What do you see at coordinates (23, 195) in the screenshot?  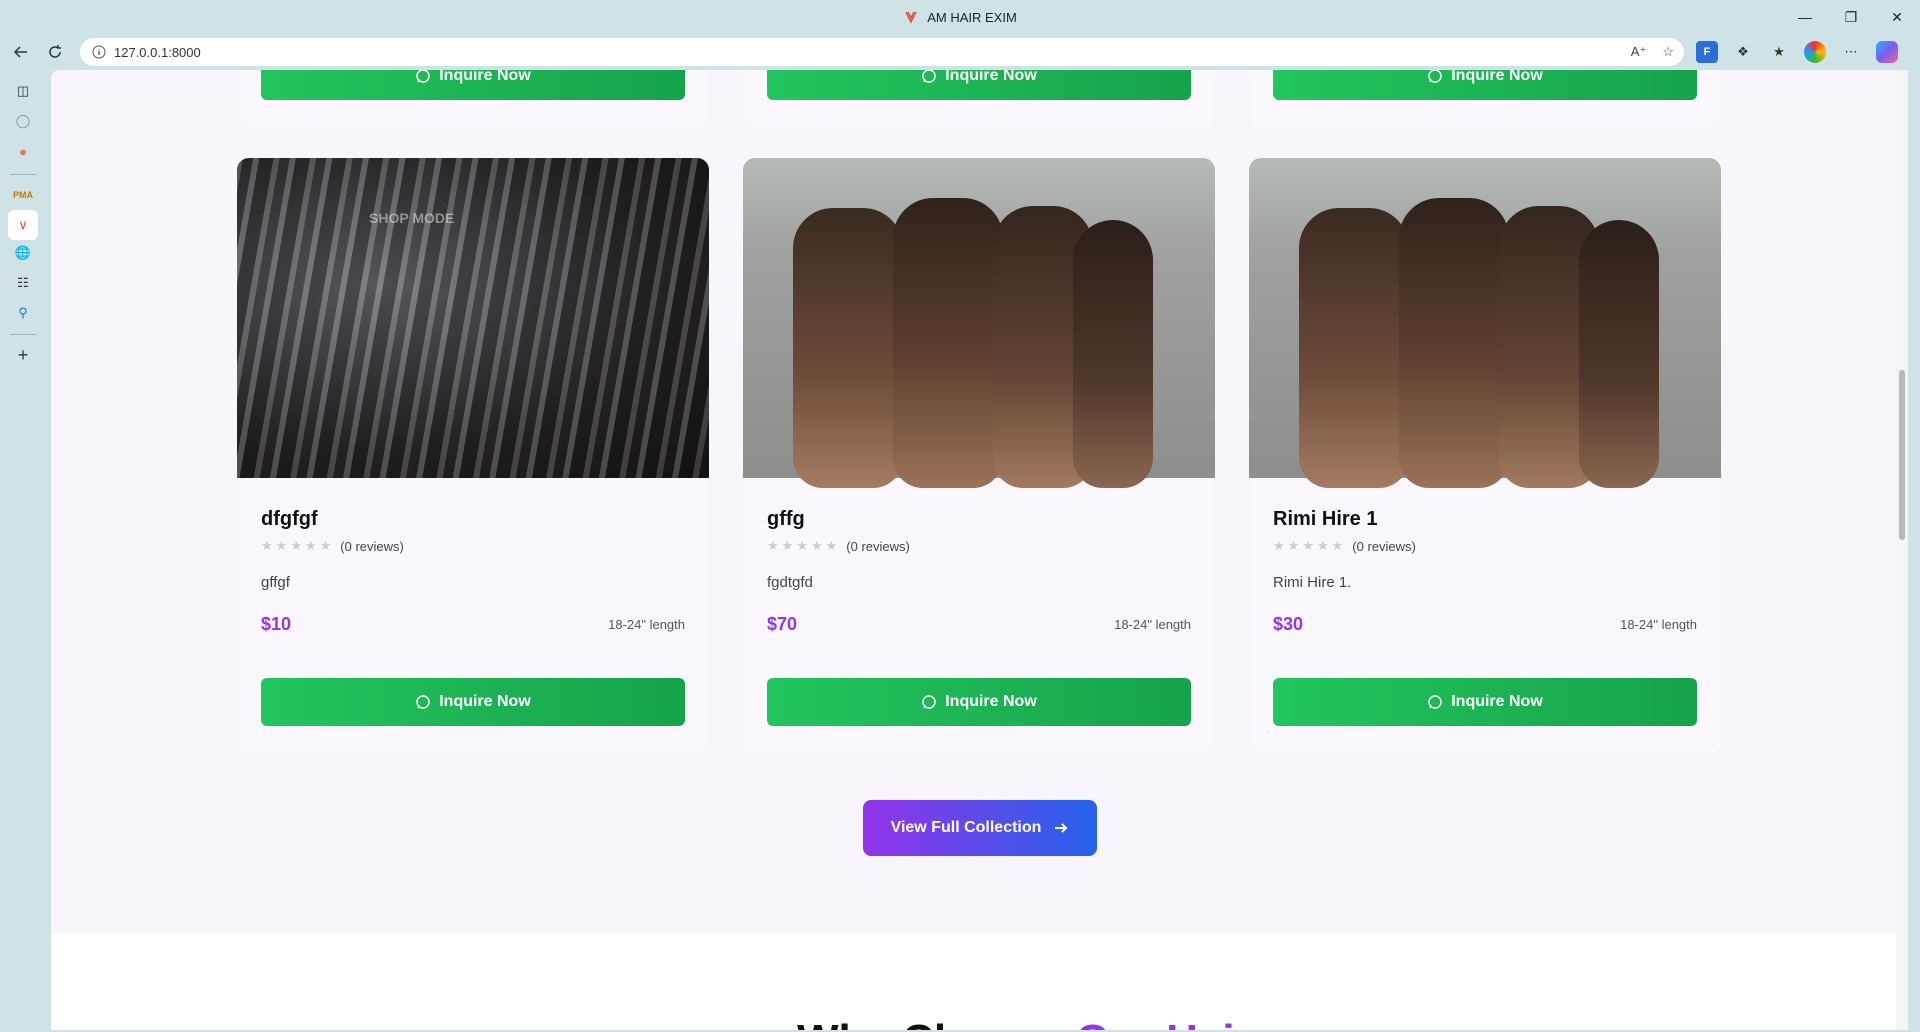 I see `pma-icon: PMA` at bounding box center [23, 195].